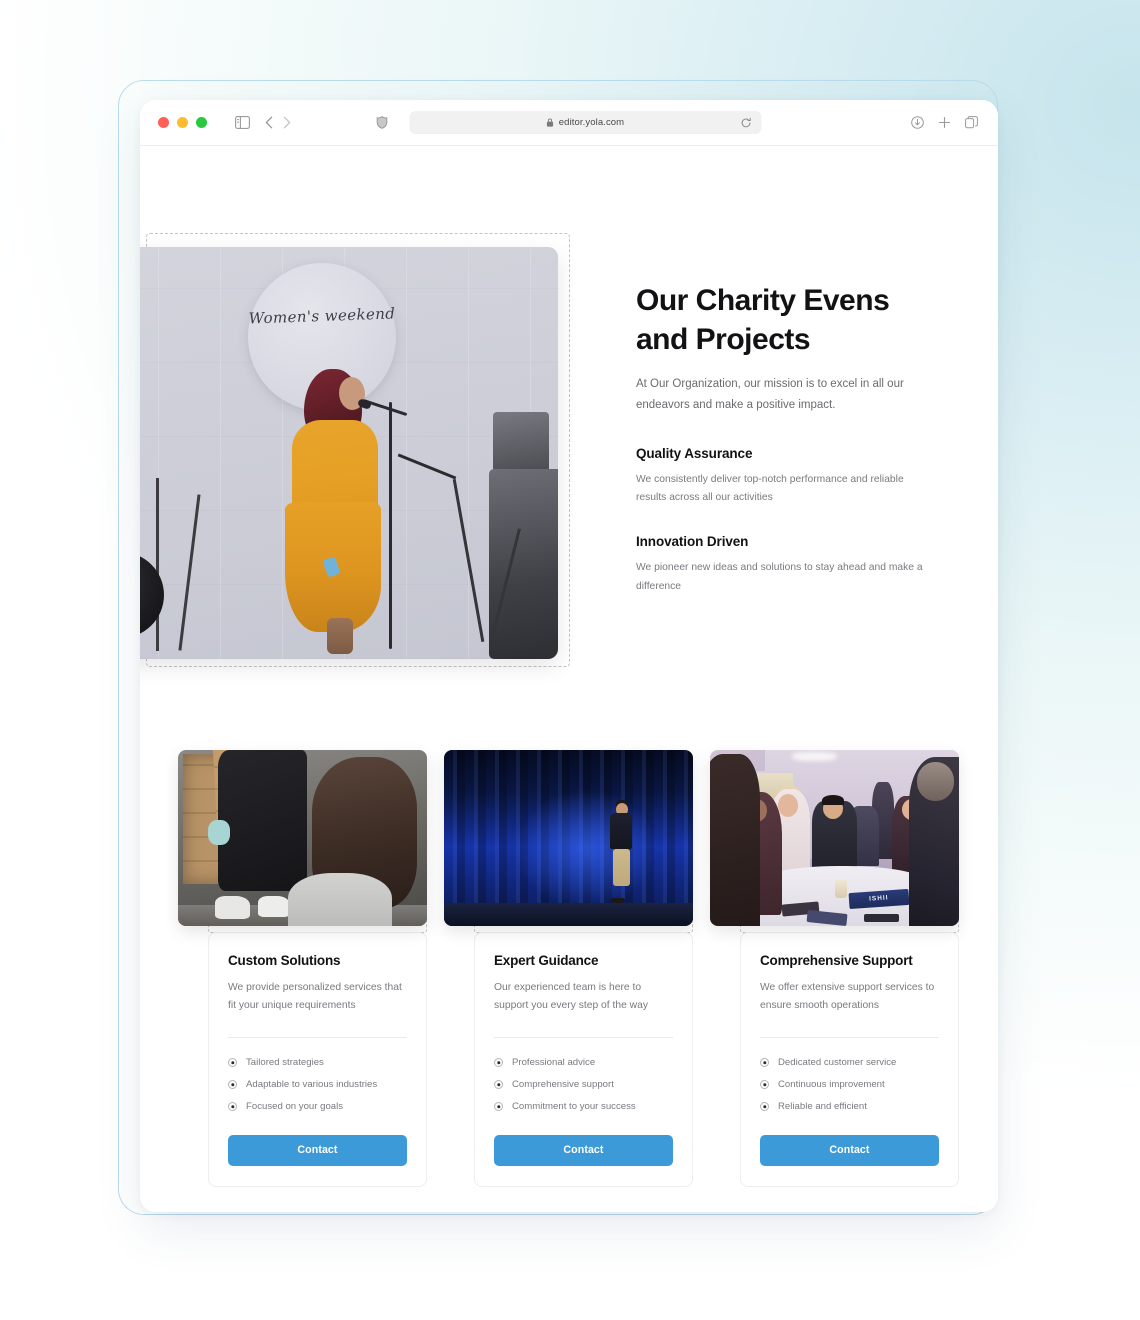 Image resolution: width=1140 pixels, height=1320 pixels. What do you see at coordinates (550, 122) in the screenshot?
I see `lock-icon` at bounding box center [550, 122].